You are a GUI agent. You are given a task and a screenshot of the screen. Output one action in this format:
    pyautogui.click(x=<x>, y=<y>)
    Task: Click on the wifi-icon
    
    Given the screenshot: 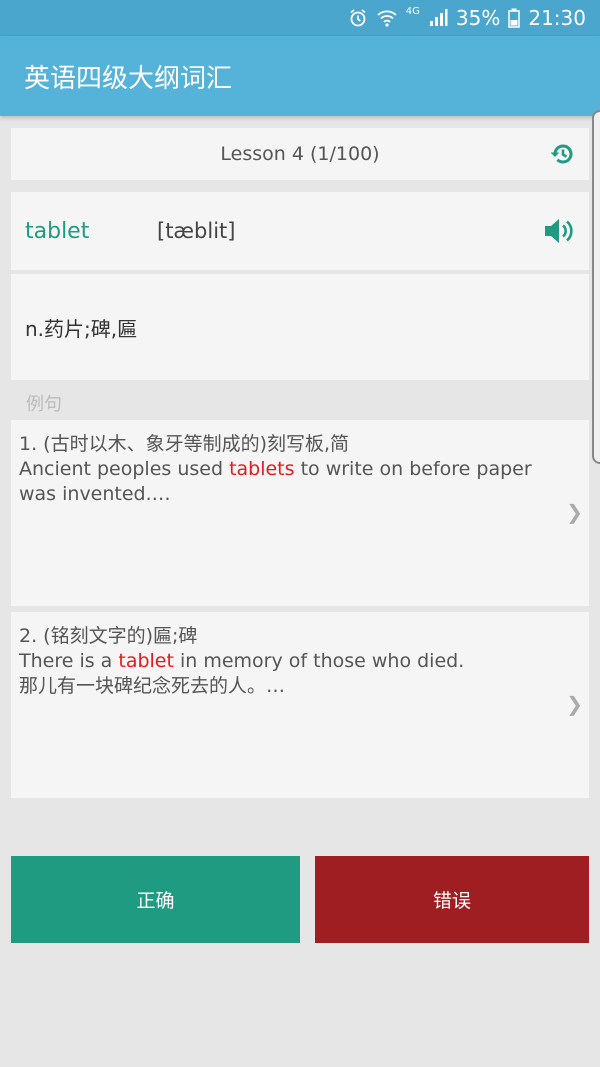 What is the action you would take?
    pyautogui.click(x=387, y=18)
    